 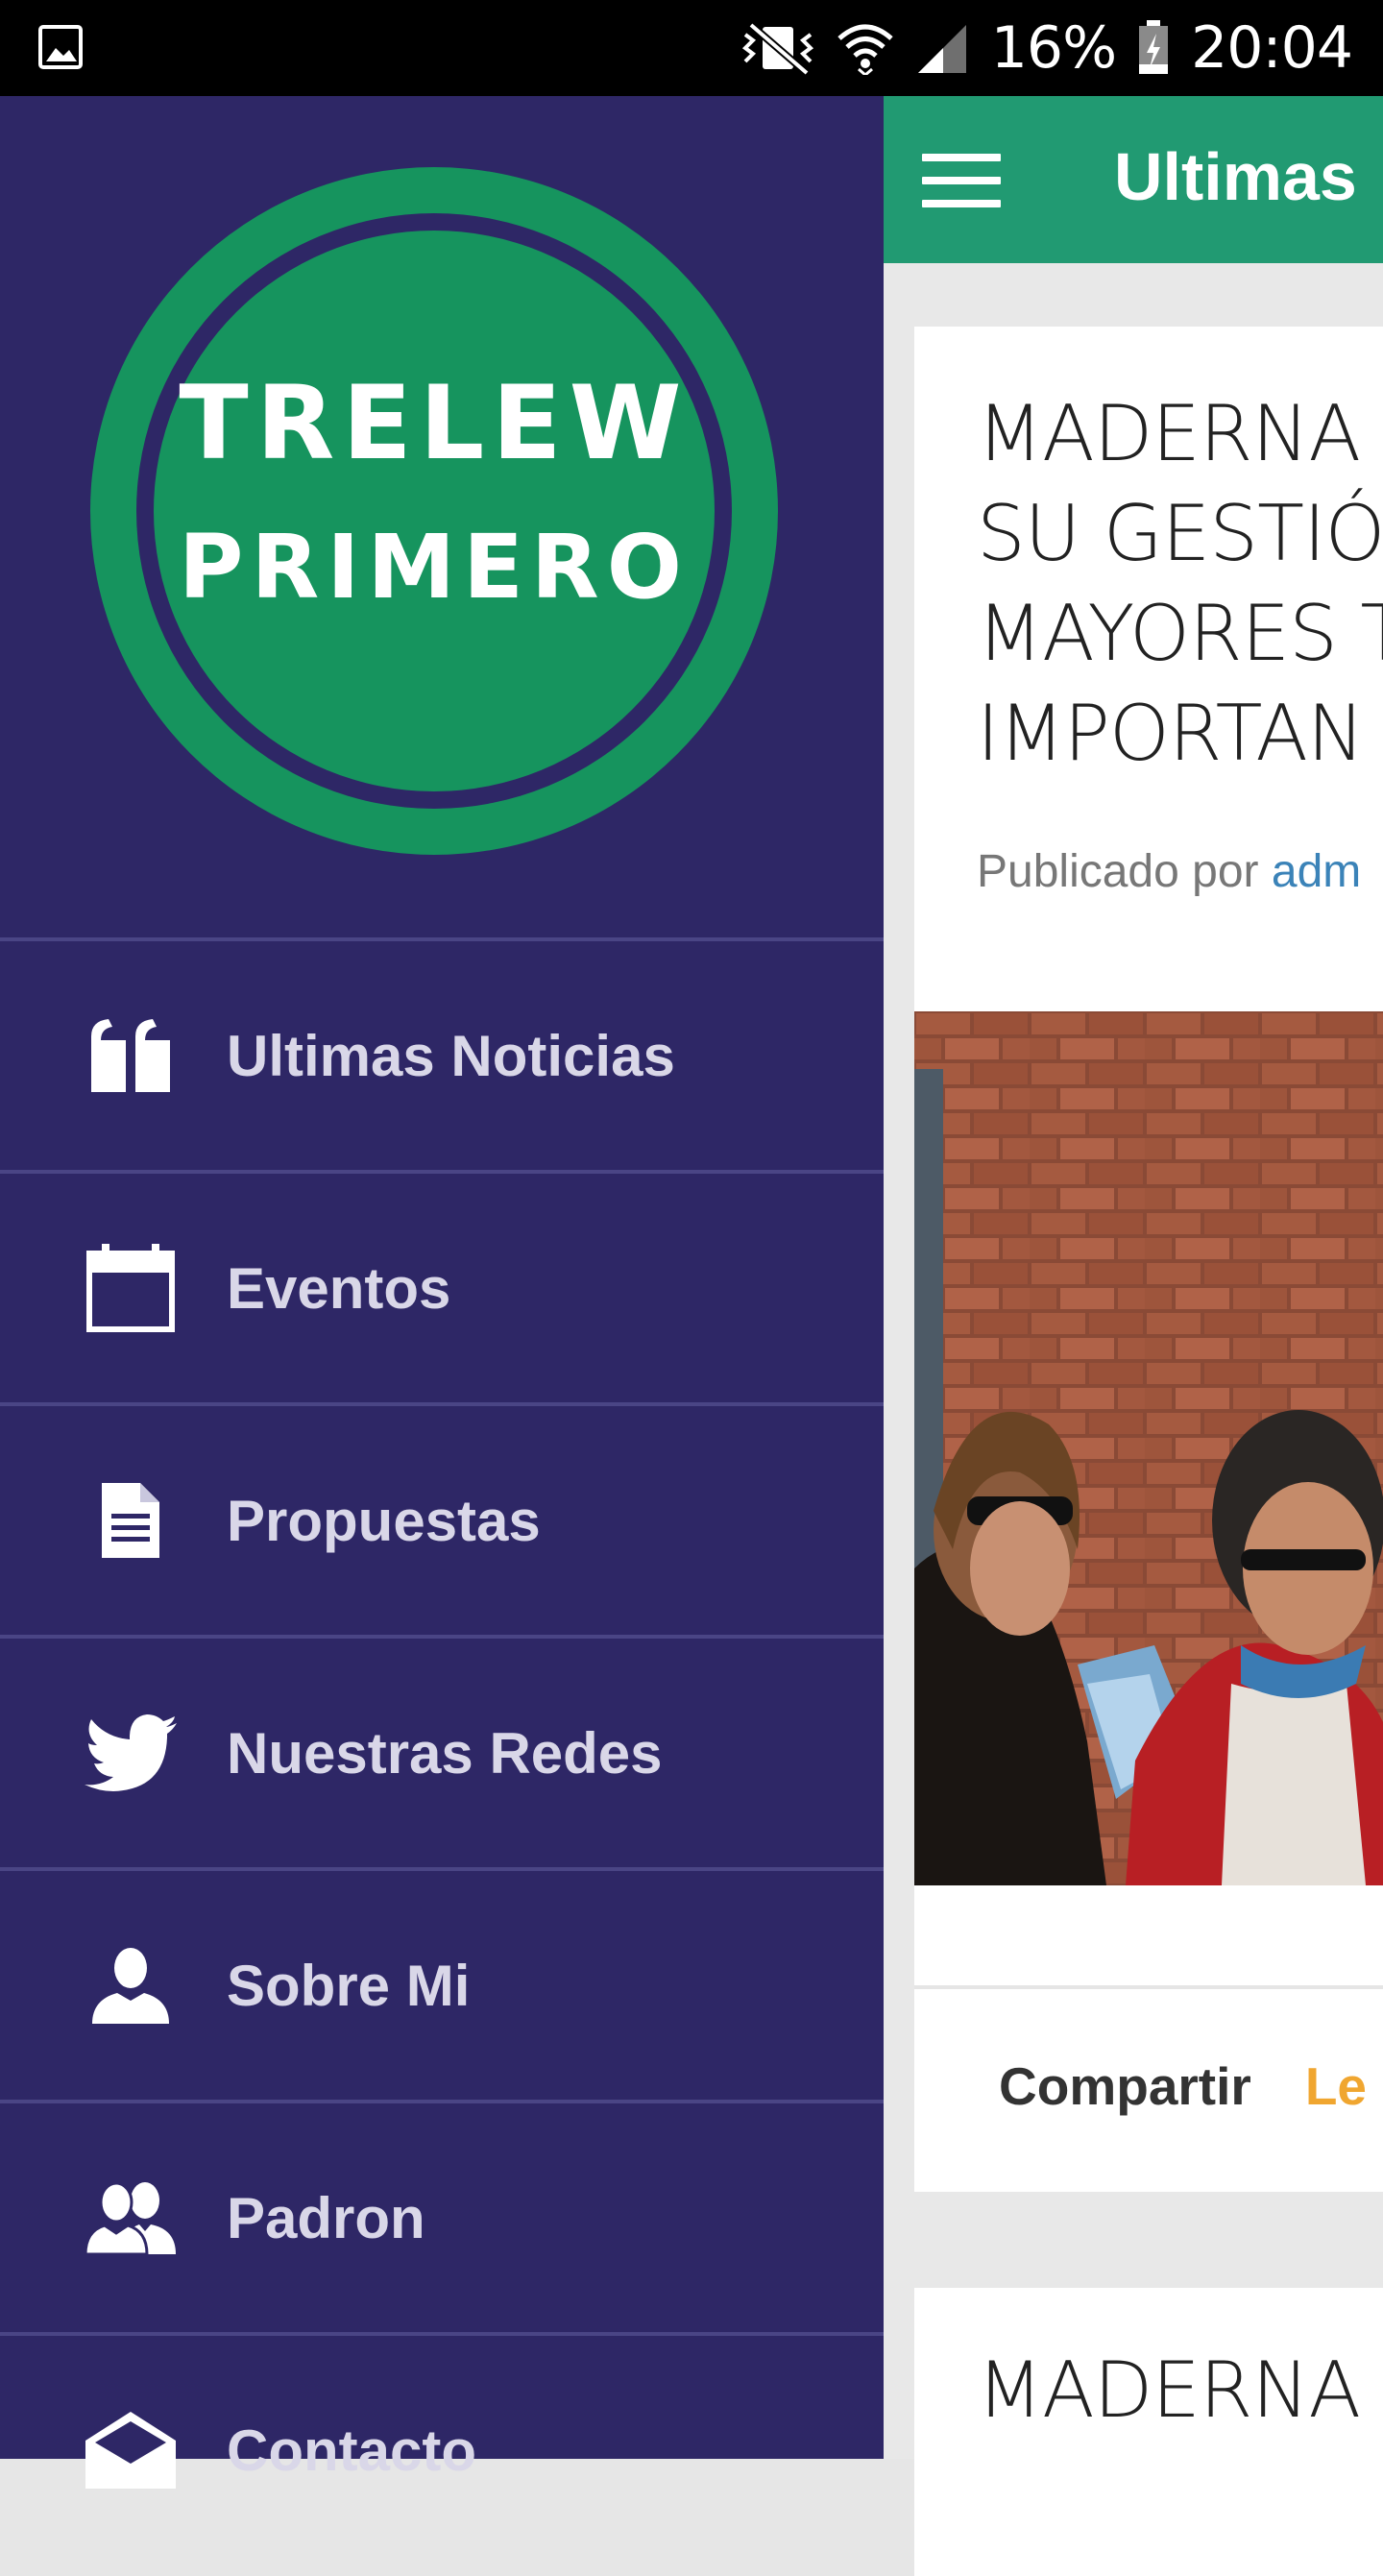 What do you see at coordinates (1180, 584) in the screenshot?
I see `post-title: MADERNA SU GESTIÓ MAYORES T IMPORTAN` at bounding box center [1180, 584].